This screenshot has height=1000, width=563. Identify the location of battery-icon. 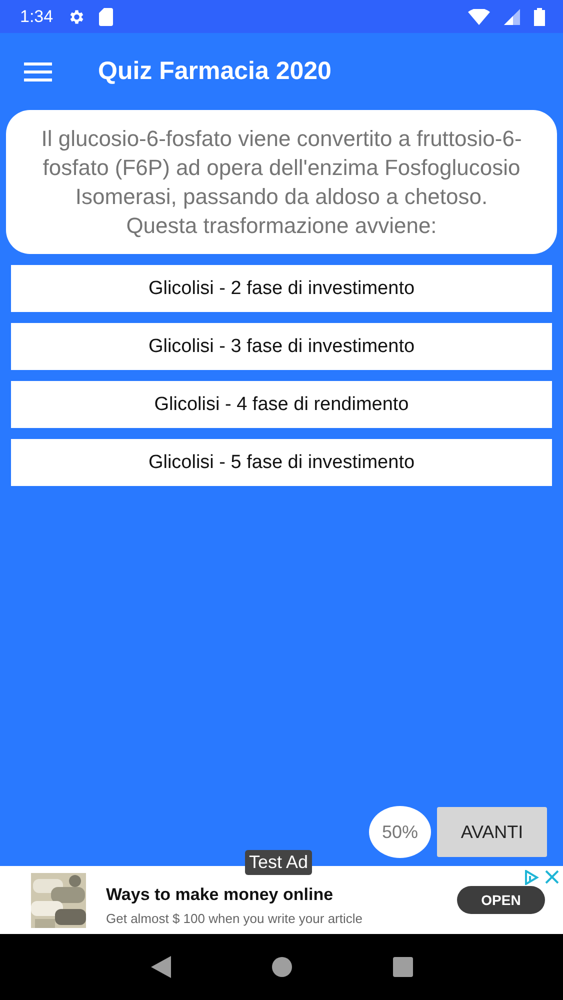
(539, 17).